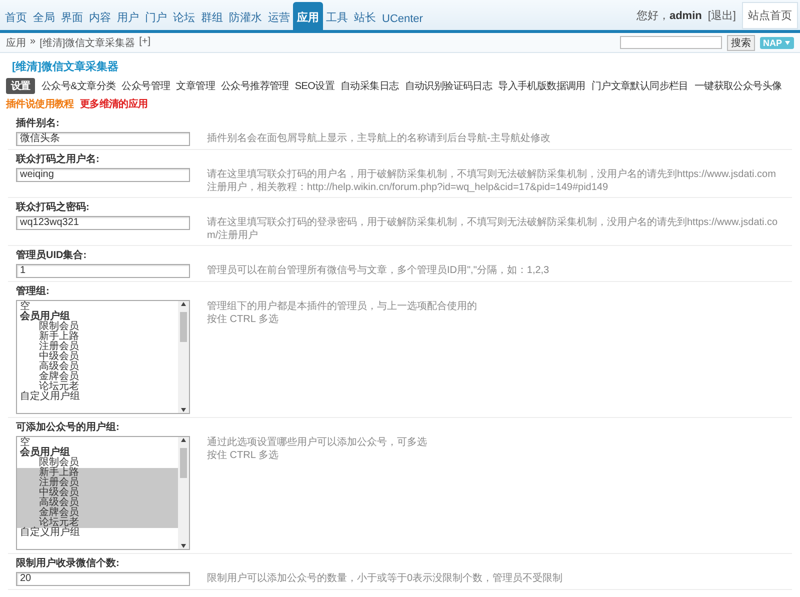 Image resolution: width=800 pixels, height=597 pixels. Describe the element at coordinates (317, 442) in the screenshot. I see `hint-text: 通过此选项设置哪些用户可以添加公众号，可多选` at that location.